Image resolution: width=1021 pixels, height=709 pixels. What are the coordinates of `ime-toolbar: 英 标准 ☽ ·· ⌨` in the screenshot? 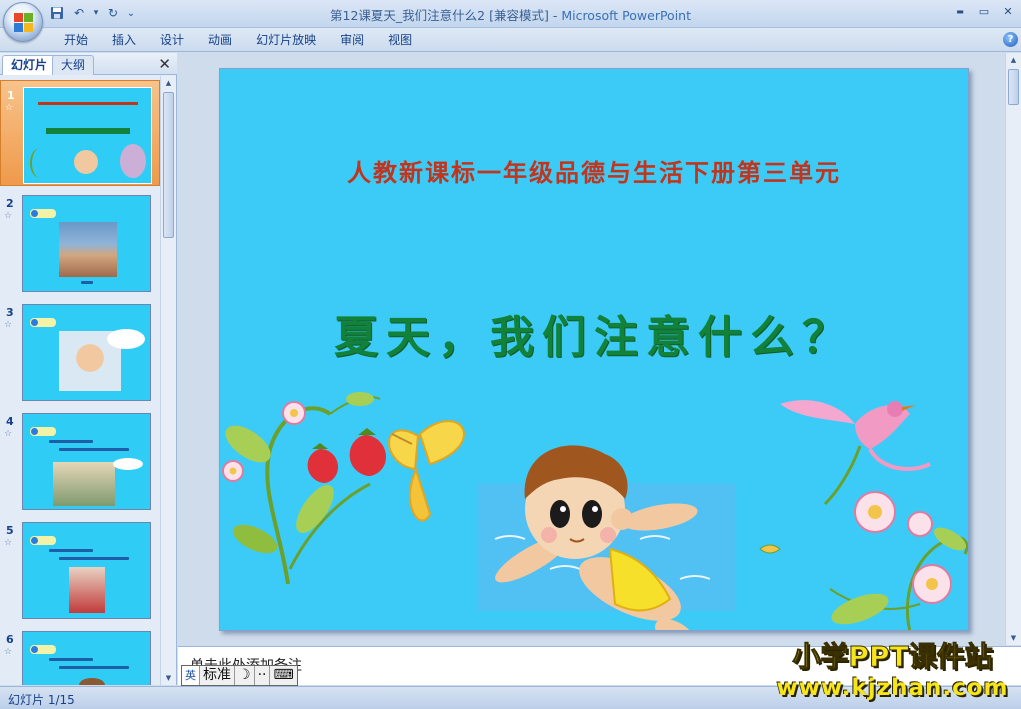 It's located at (239, 675).